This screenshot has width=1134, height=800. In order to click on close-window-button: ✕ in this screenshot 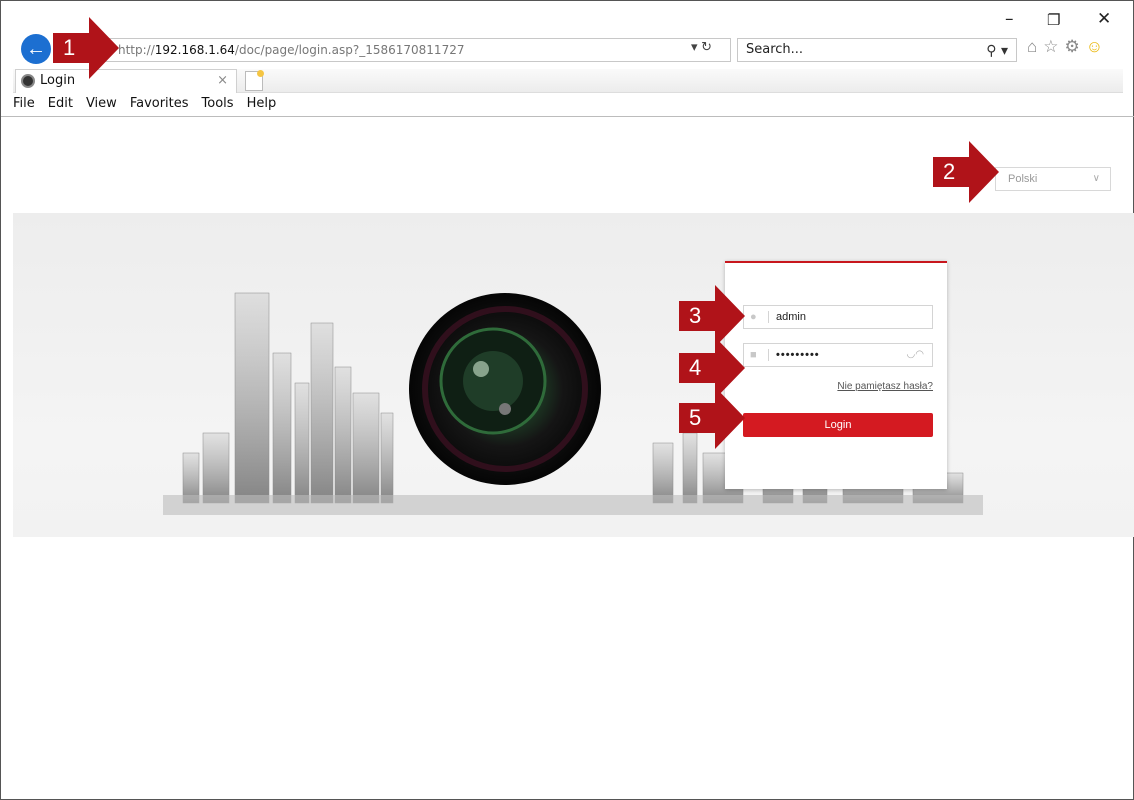, I will do `click(1104, 19)`.